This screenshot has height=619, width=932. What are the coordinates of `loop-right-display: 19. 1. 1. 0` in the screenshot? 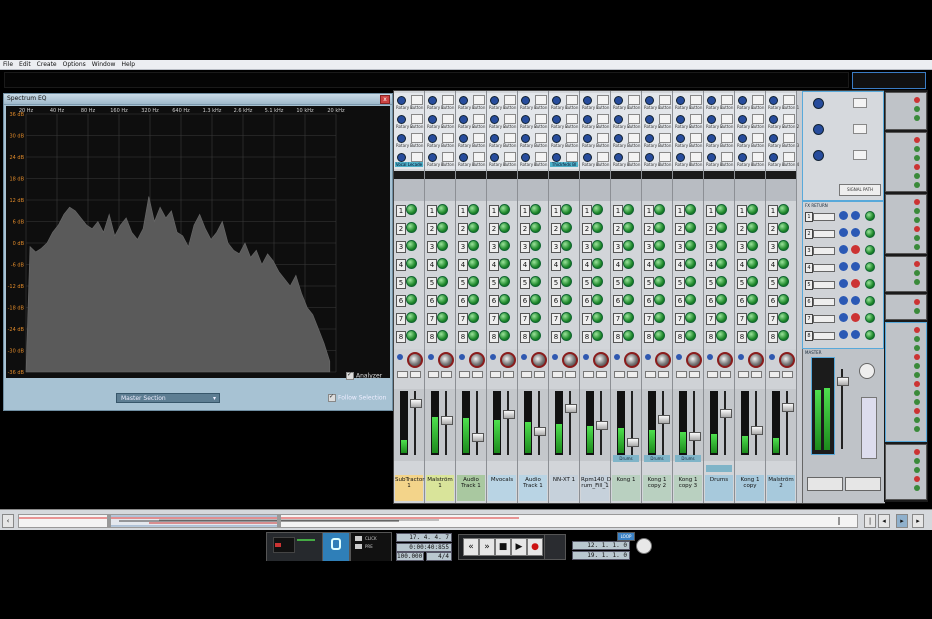 It's located at (601, 555).